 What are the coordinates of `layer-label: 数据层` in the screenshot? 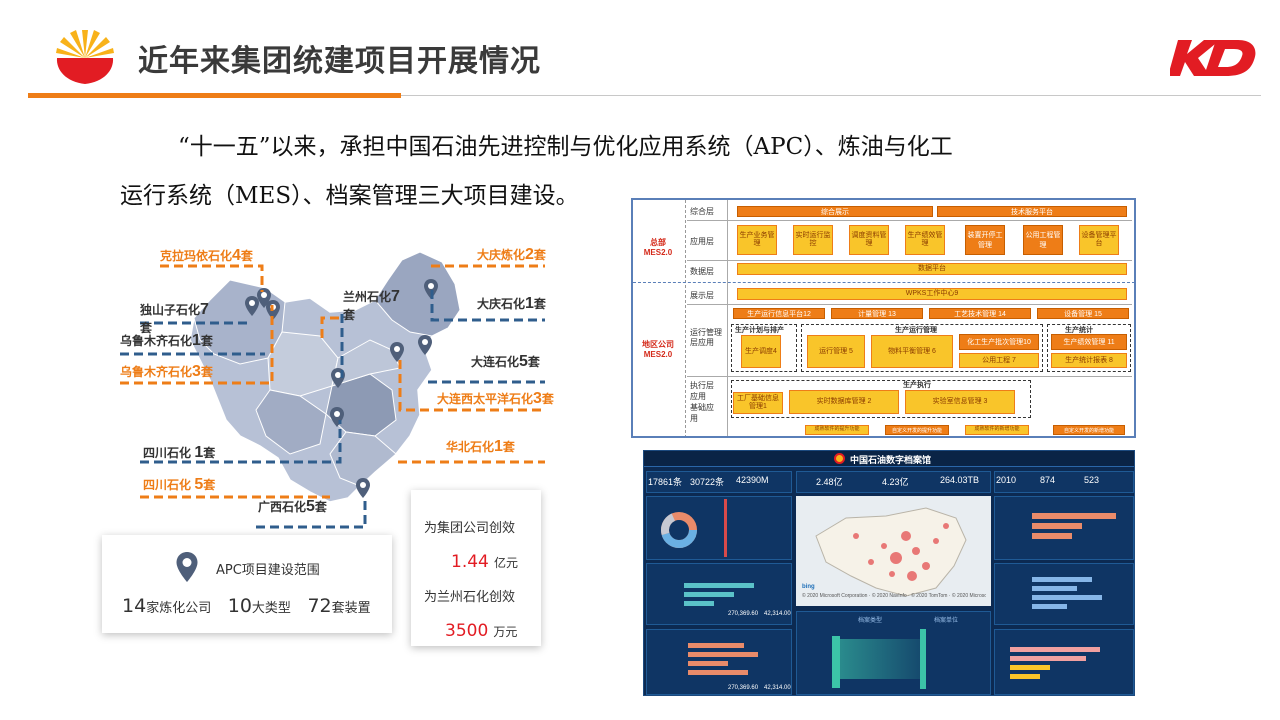 It's located at (702, 271).